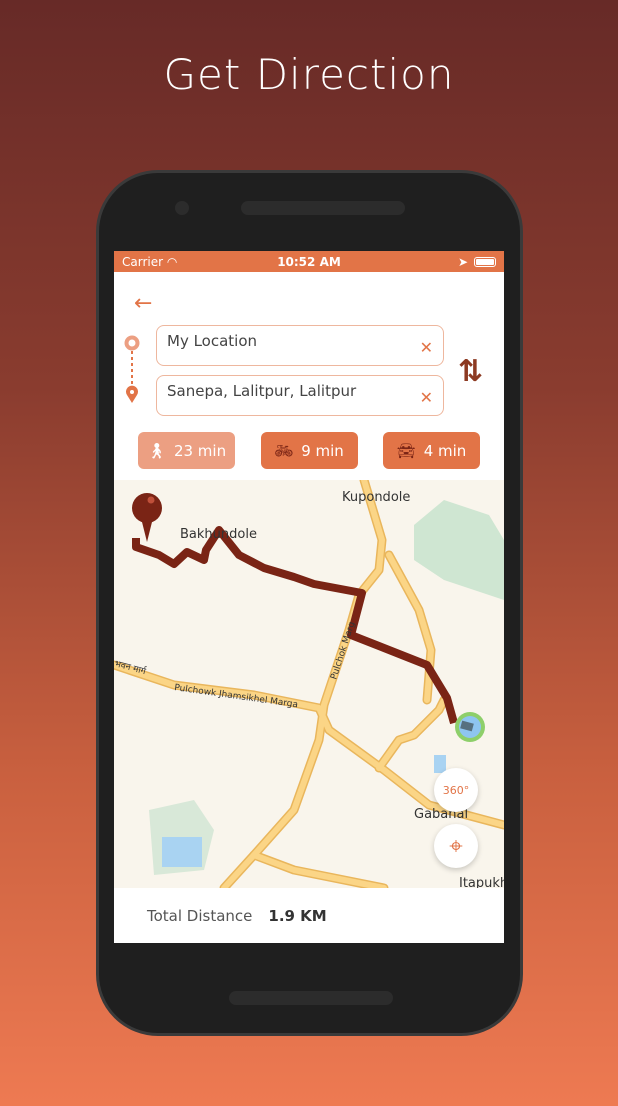 This screenshot has height=1106, width=618. Describe the element at coordinates (200, 450) in the screenshot. I see `mode-label: 23 min` at that location.